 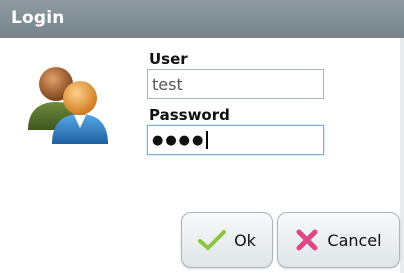 I want to click on dialog-edge, so click(x=402, y=155).